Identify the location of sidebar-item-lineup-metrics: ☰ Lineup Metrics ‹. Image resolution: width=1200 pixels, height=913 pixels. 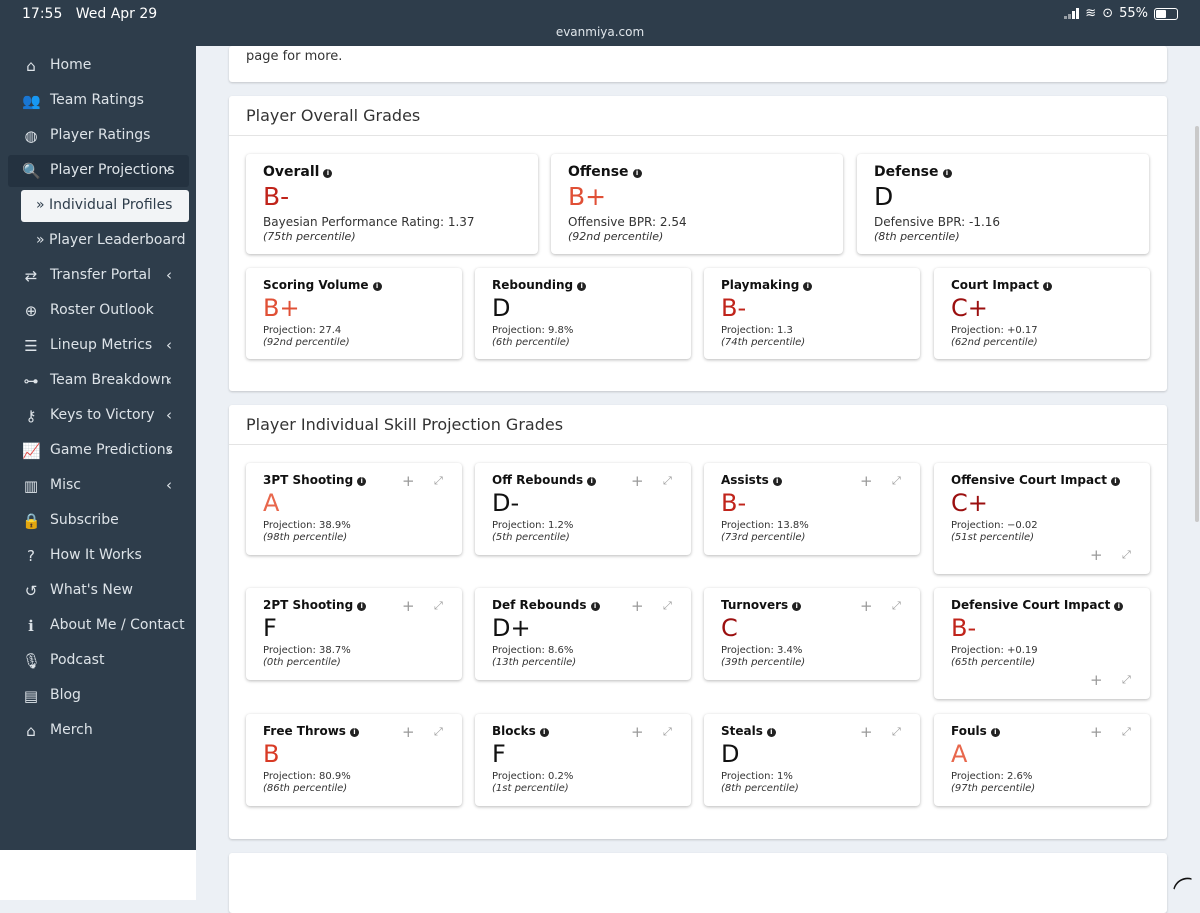
(98, 346).